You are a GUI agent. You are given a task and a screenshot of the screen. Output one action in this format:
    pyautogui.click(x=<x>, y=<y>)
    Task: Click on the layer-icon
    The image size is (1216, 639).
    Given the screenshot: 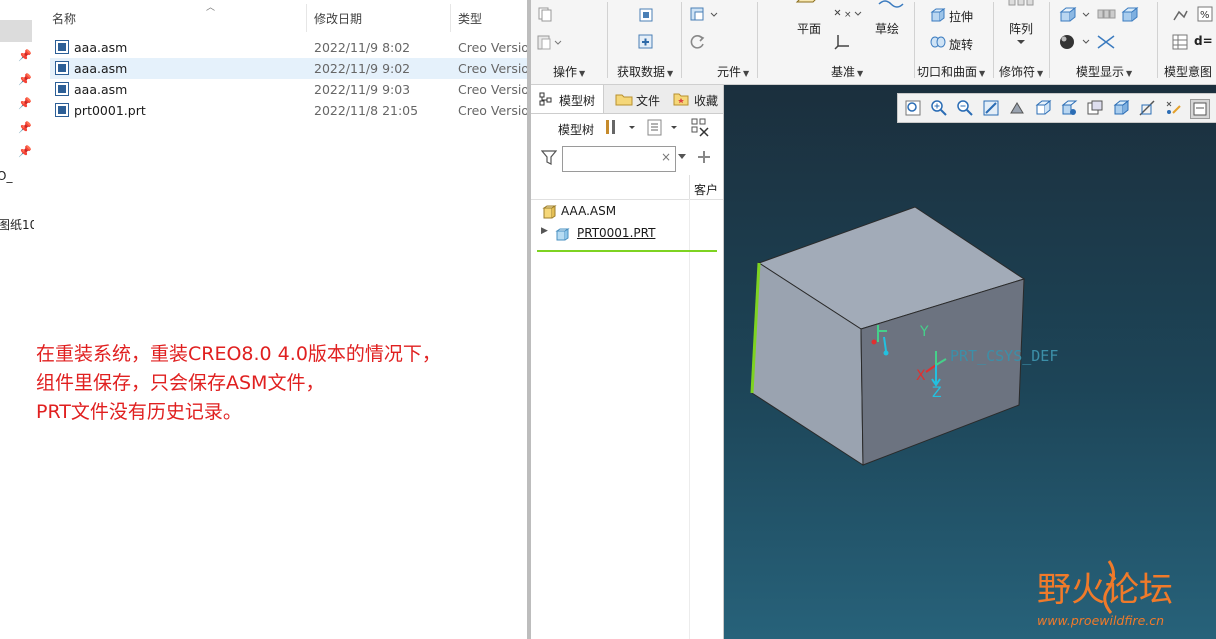 What is the action you would take?
    pyautogui.click(x=1107, y=14)
    